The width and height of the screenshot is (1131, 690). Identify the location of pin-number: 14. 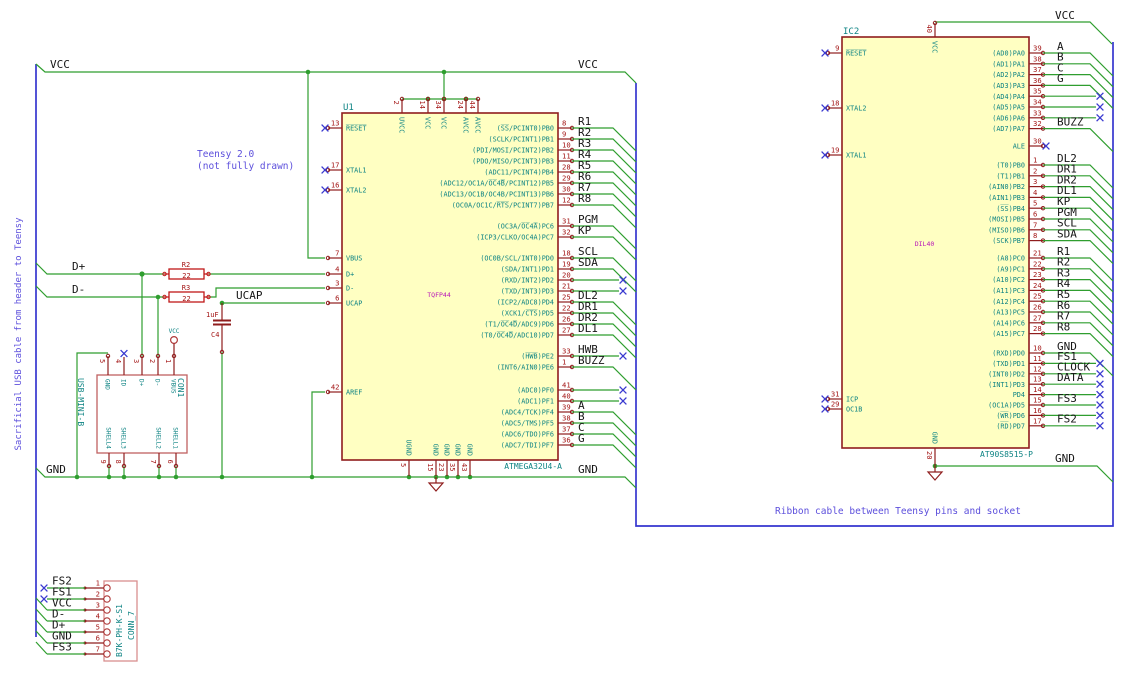
(1037, 389).